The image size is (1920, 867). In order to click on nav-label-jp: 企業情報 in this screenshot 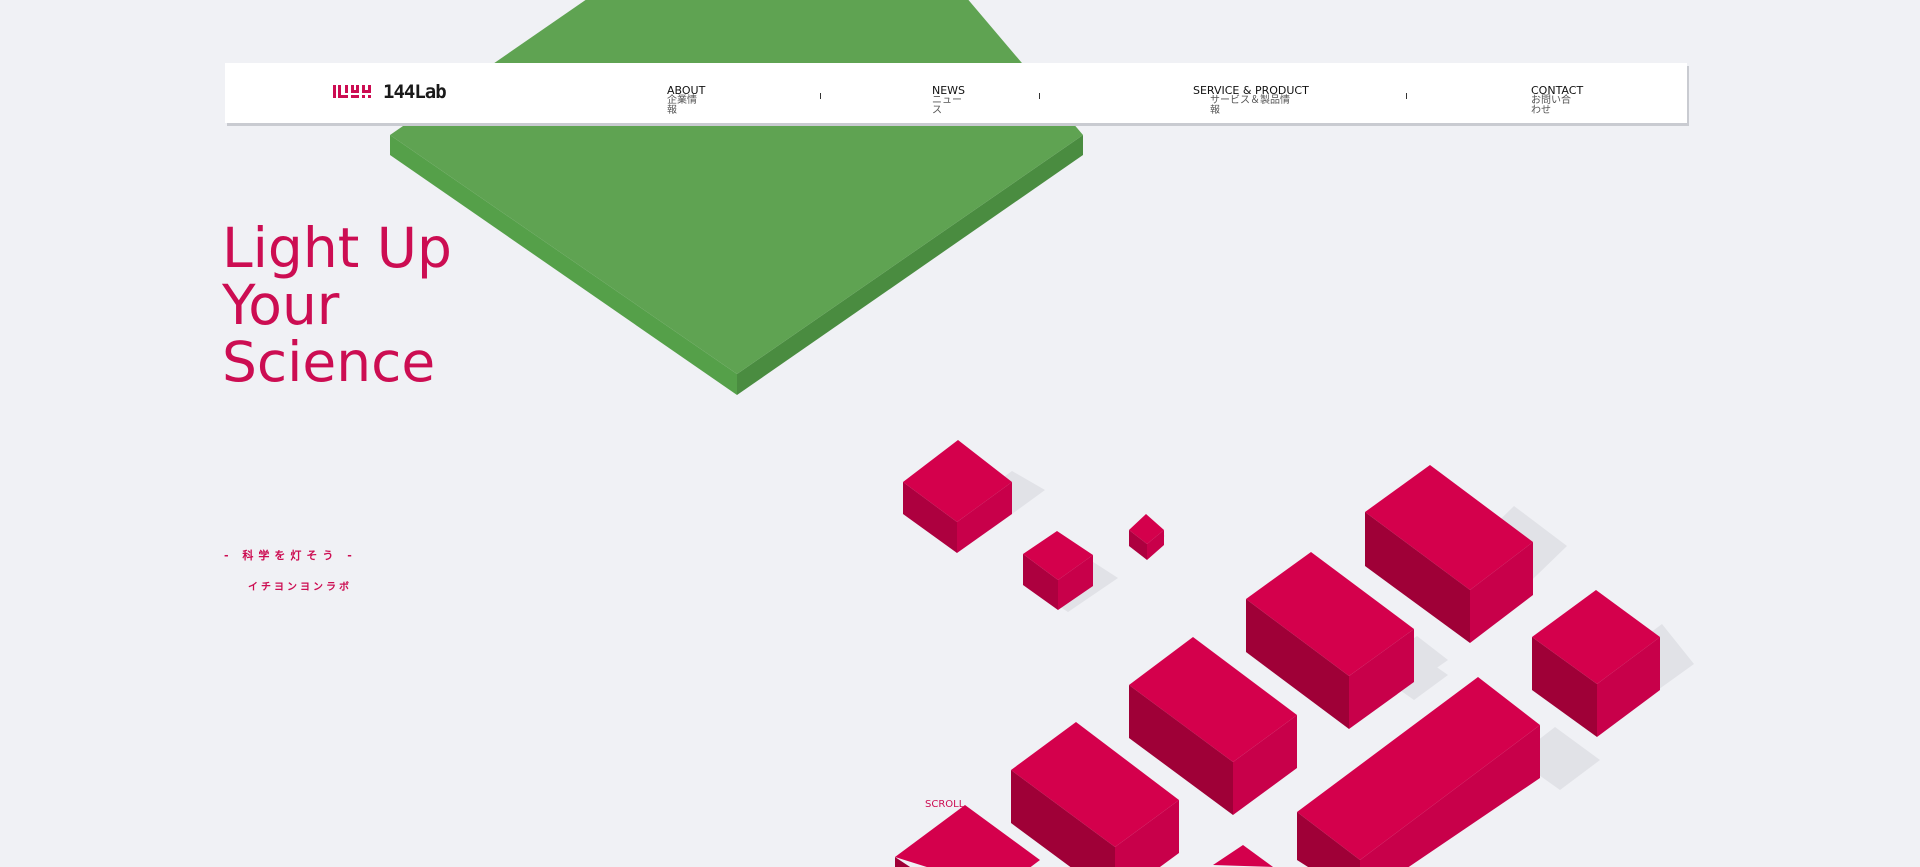, I will do `click(682, 105)`.